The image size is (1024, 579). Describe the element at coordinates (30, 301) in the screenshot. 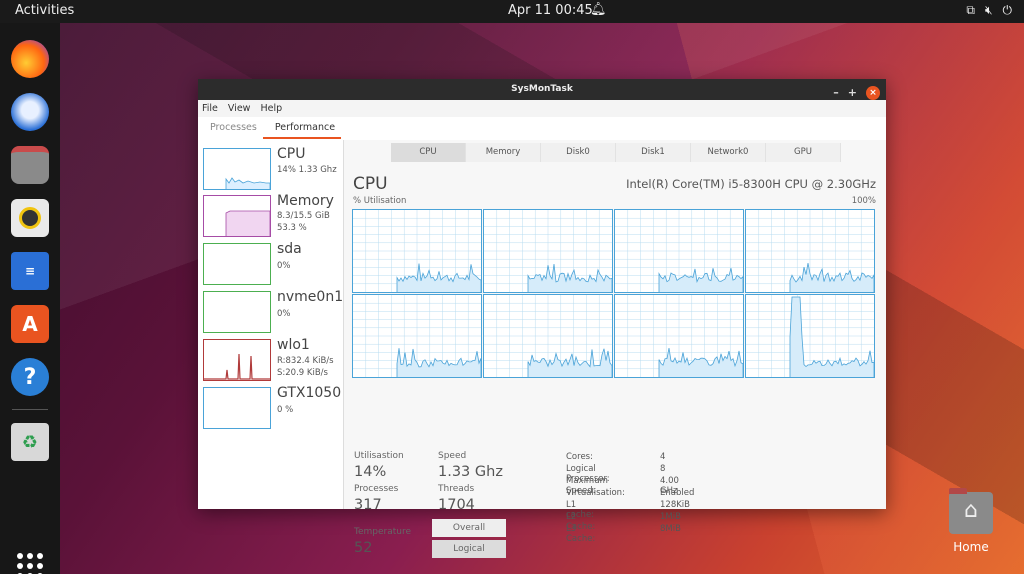

I see `dock: ≡ A ? ♻` at that location.